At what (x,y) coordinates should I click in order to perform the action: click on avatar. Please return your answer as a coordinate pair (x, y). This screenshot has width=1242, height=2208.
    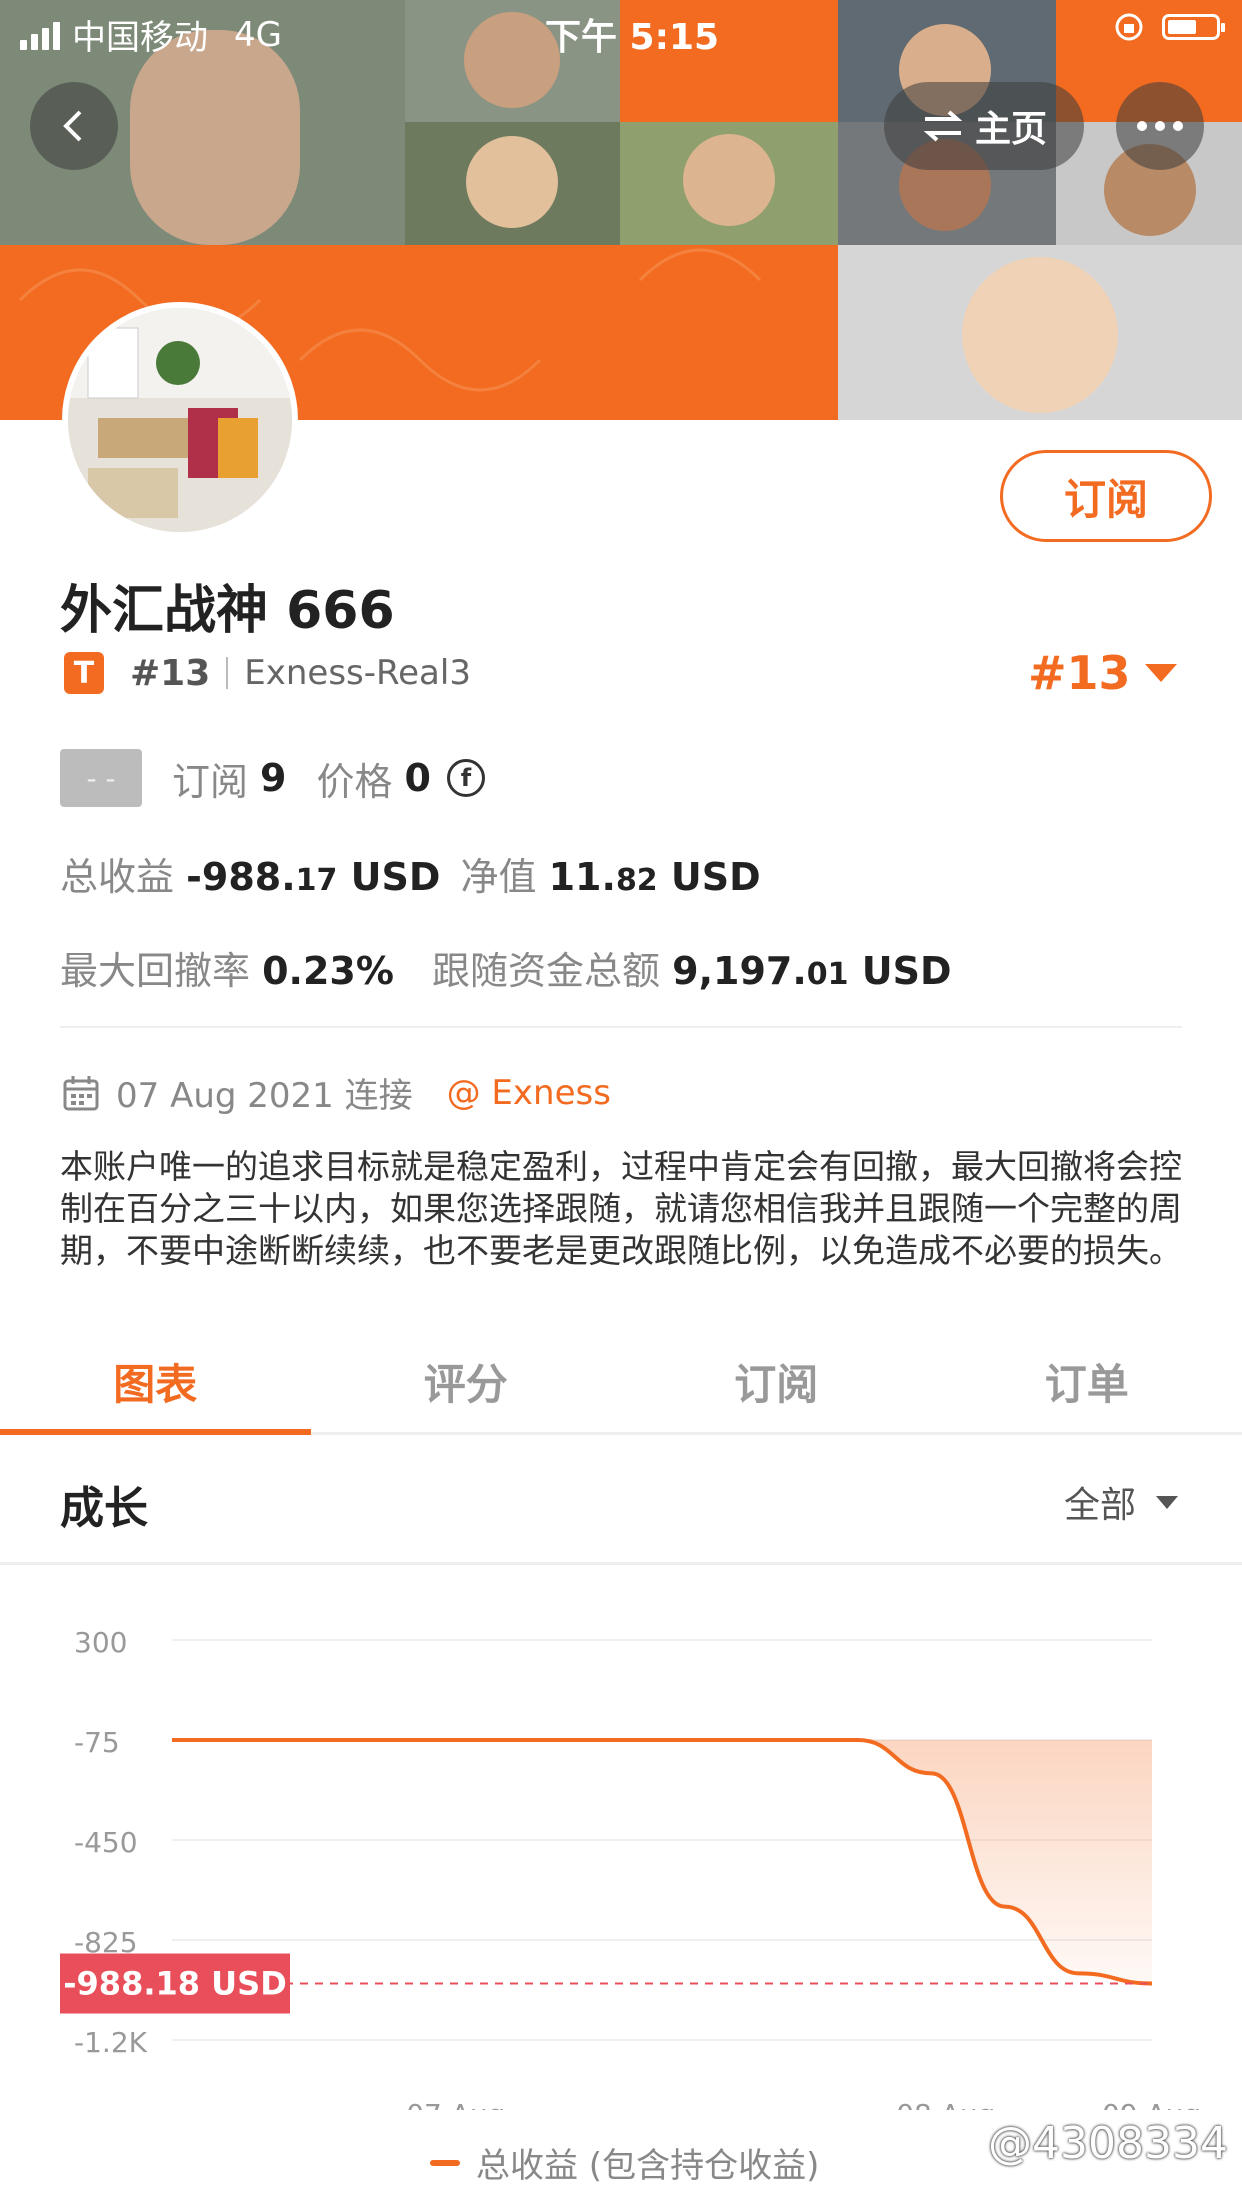
    Looking at the image, I should click on (180, 420).